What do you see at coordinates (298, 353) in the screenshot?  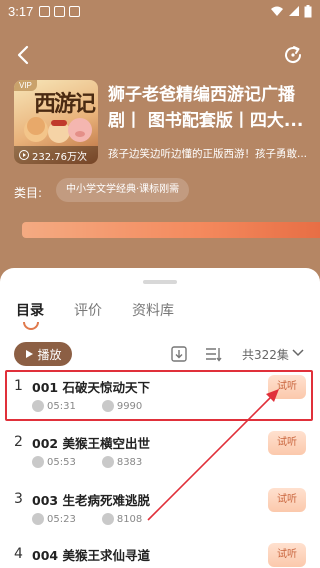 I see `chevron-down-icon` at bounding box center [298, 353].